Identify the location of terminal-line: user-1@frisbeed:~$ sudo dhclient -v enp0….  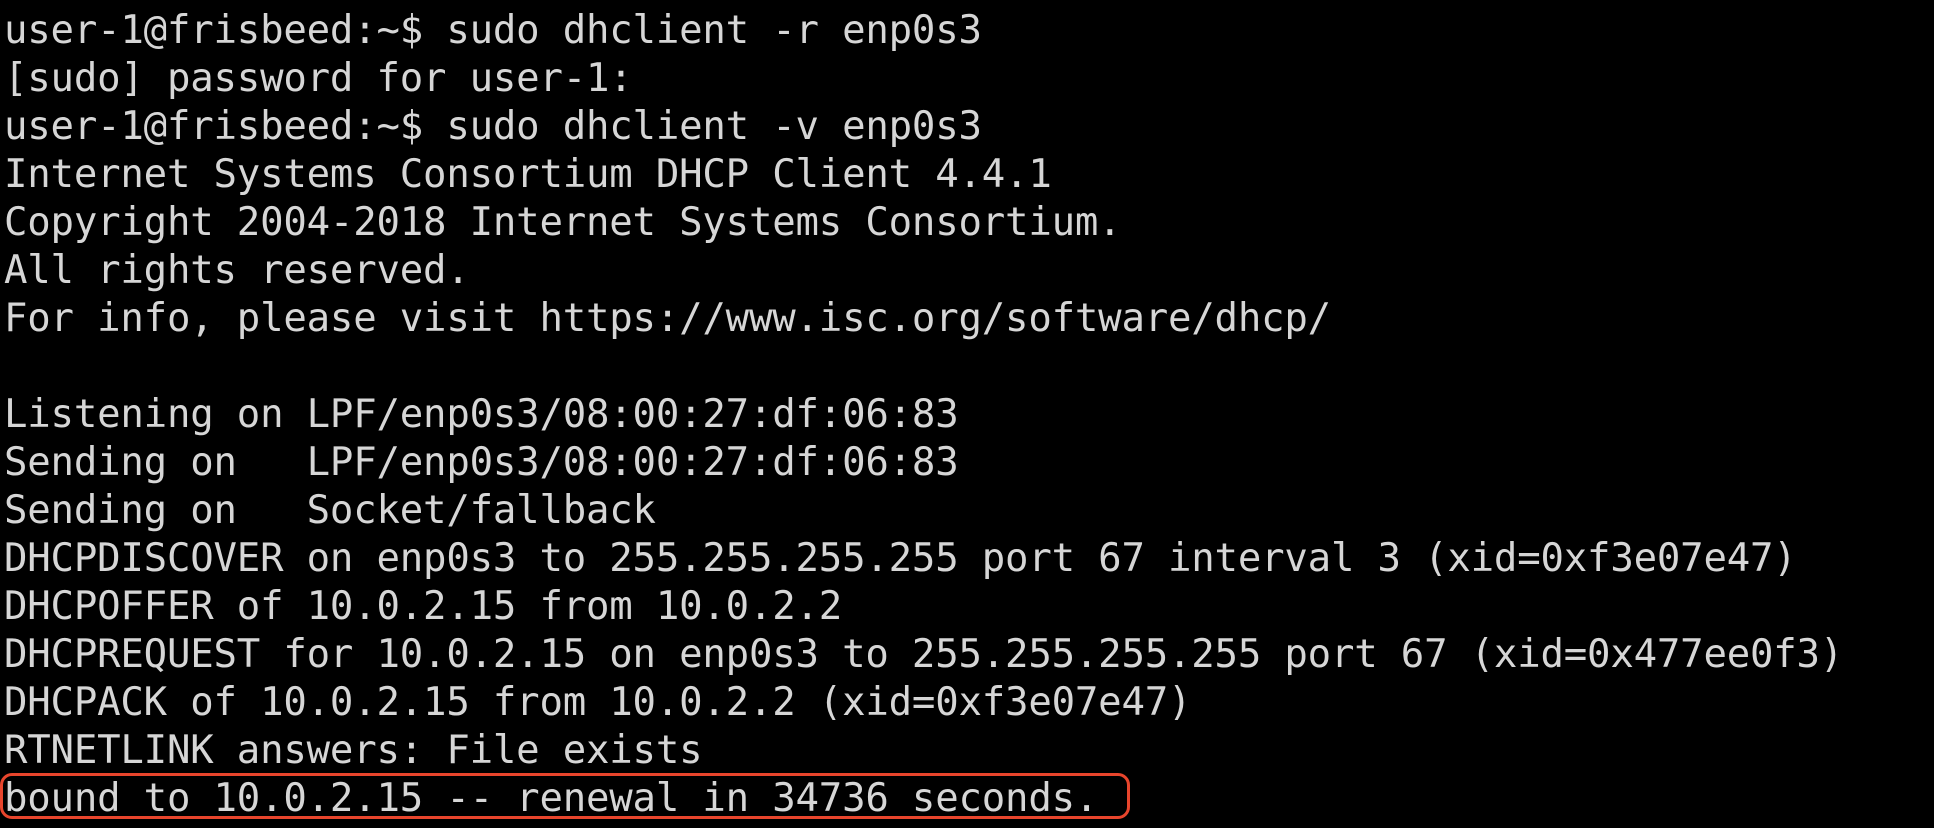
(493, 126).